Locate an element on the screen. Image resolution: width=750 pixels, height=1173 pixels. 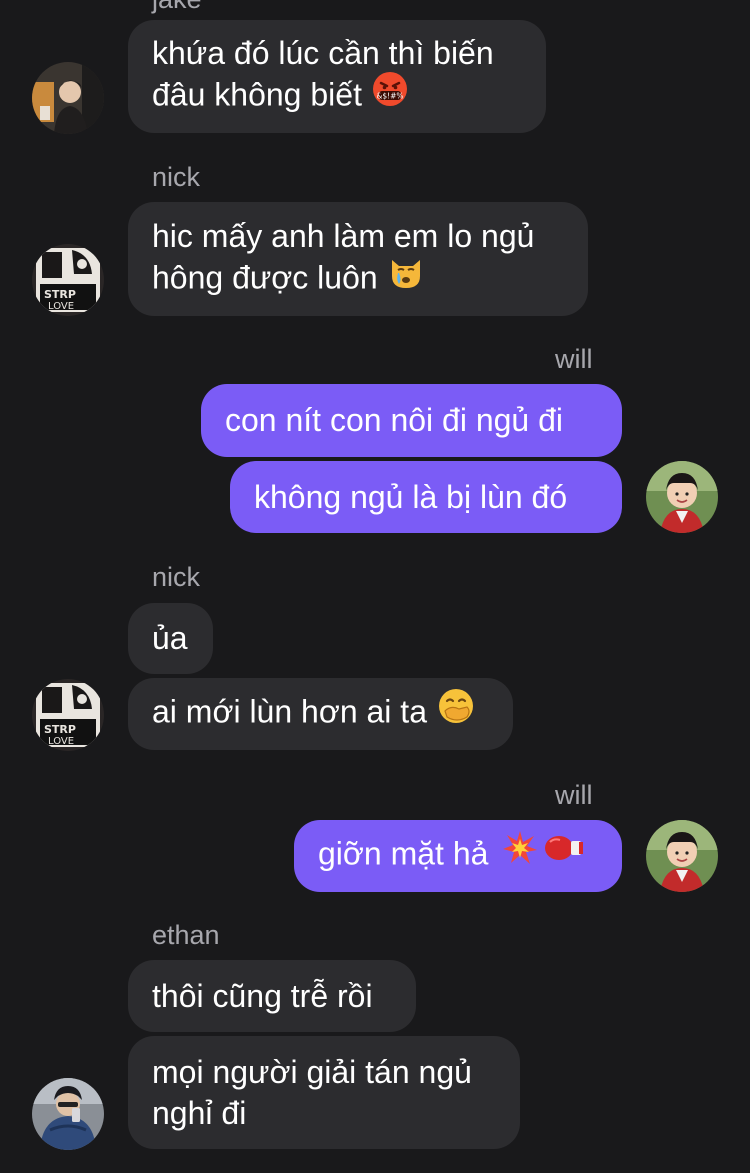
message-bubble: giỡn mặt hả is located at coordinates (458, 856).